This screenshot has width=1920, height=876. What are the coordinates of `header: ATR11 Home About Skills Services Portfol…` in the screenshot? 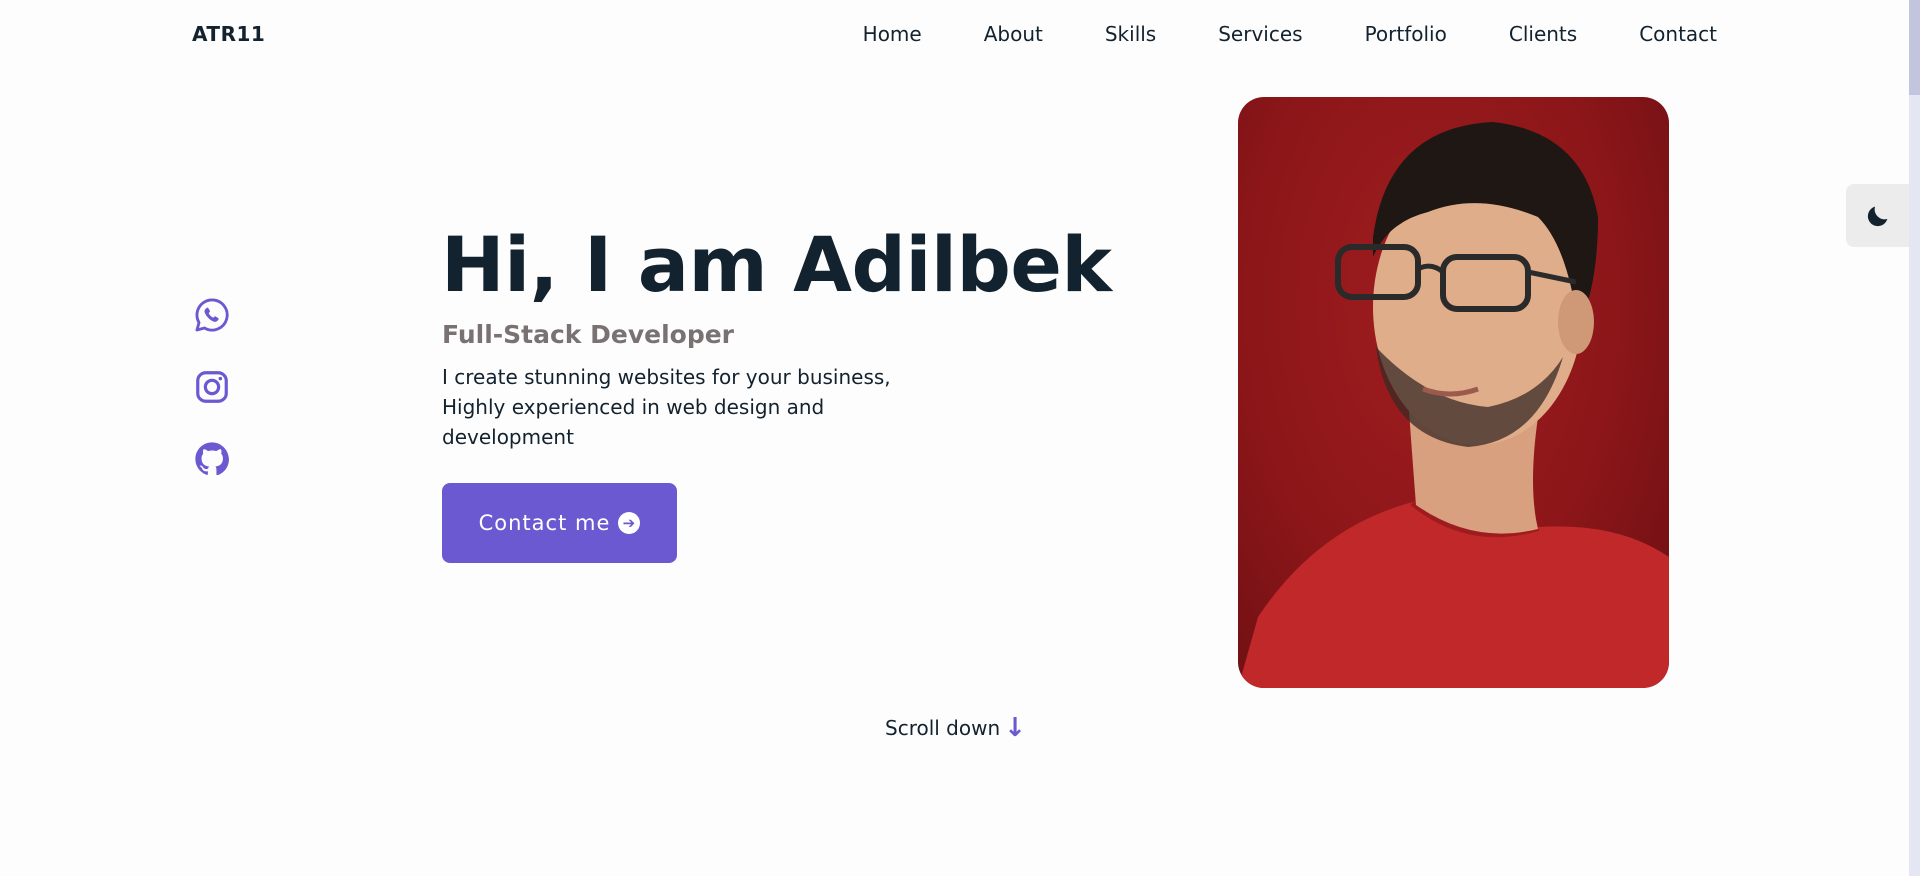 It's located at (954, 35).